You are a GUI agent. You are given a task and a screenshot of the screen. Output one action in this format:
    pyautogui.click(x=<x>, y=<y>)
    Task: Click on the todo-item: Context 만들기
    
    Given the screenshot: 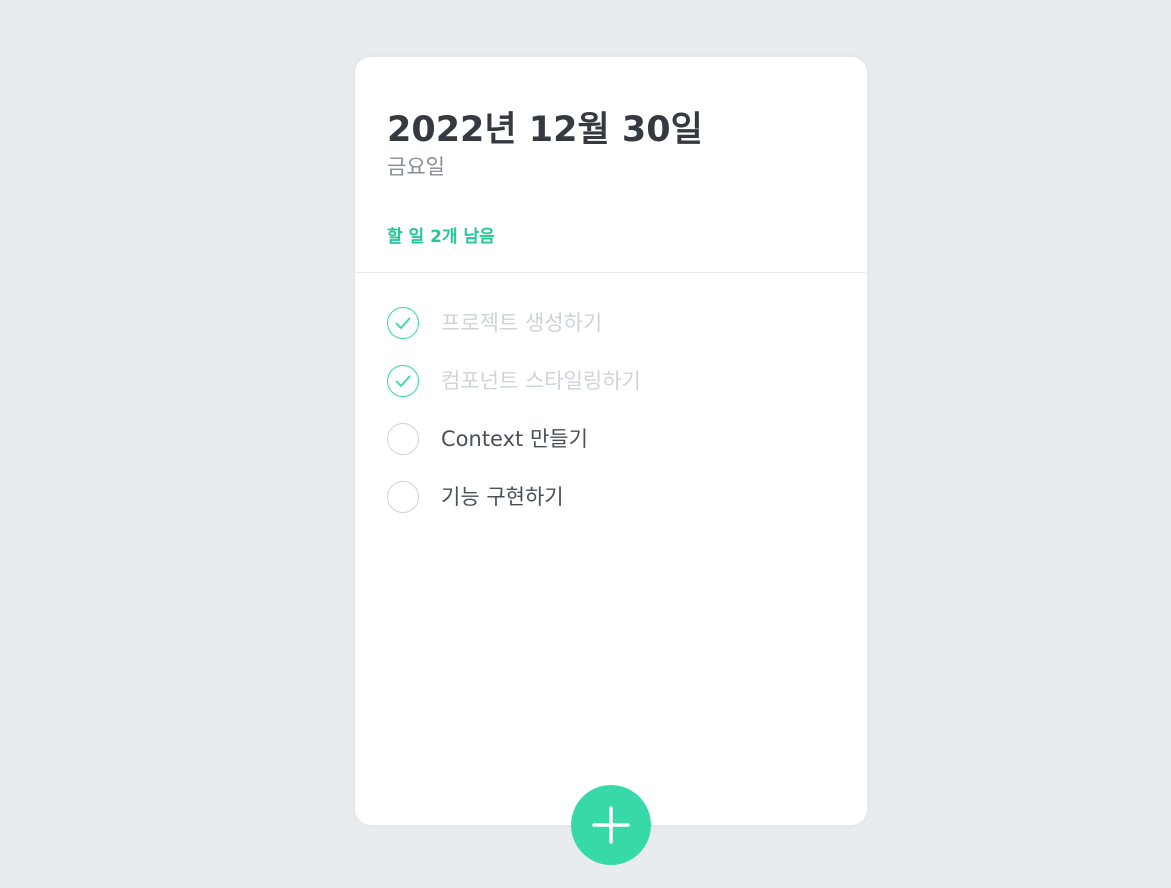 What is the action you would take?
    pyautogui.click(x=611, y=439)
    